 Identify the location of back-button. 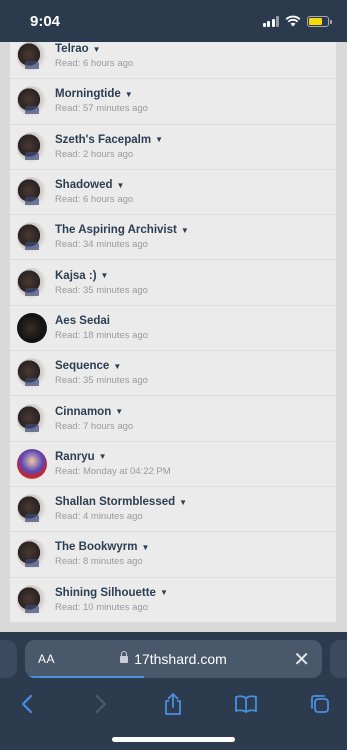
(27, 704).